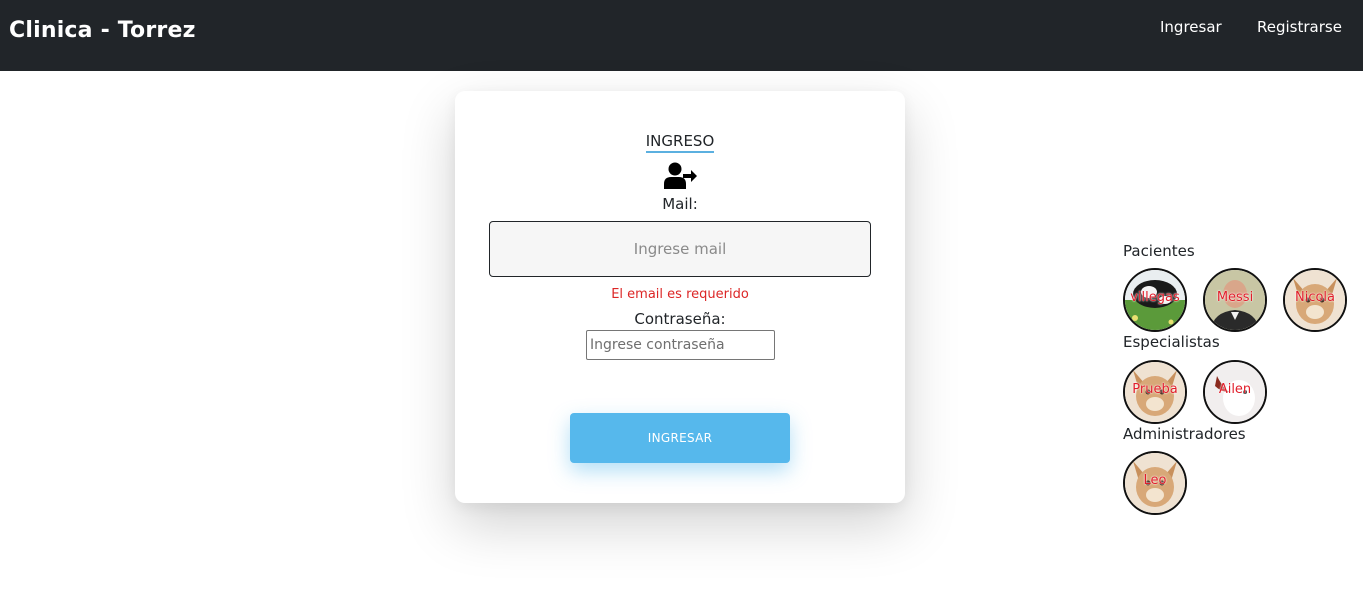 The image size is (1363, 590). I want to click on avatar-patient-villegas: villegas, so click(1155, 300).